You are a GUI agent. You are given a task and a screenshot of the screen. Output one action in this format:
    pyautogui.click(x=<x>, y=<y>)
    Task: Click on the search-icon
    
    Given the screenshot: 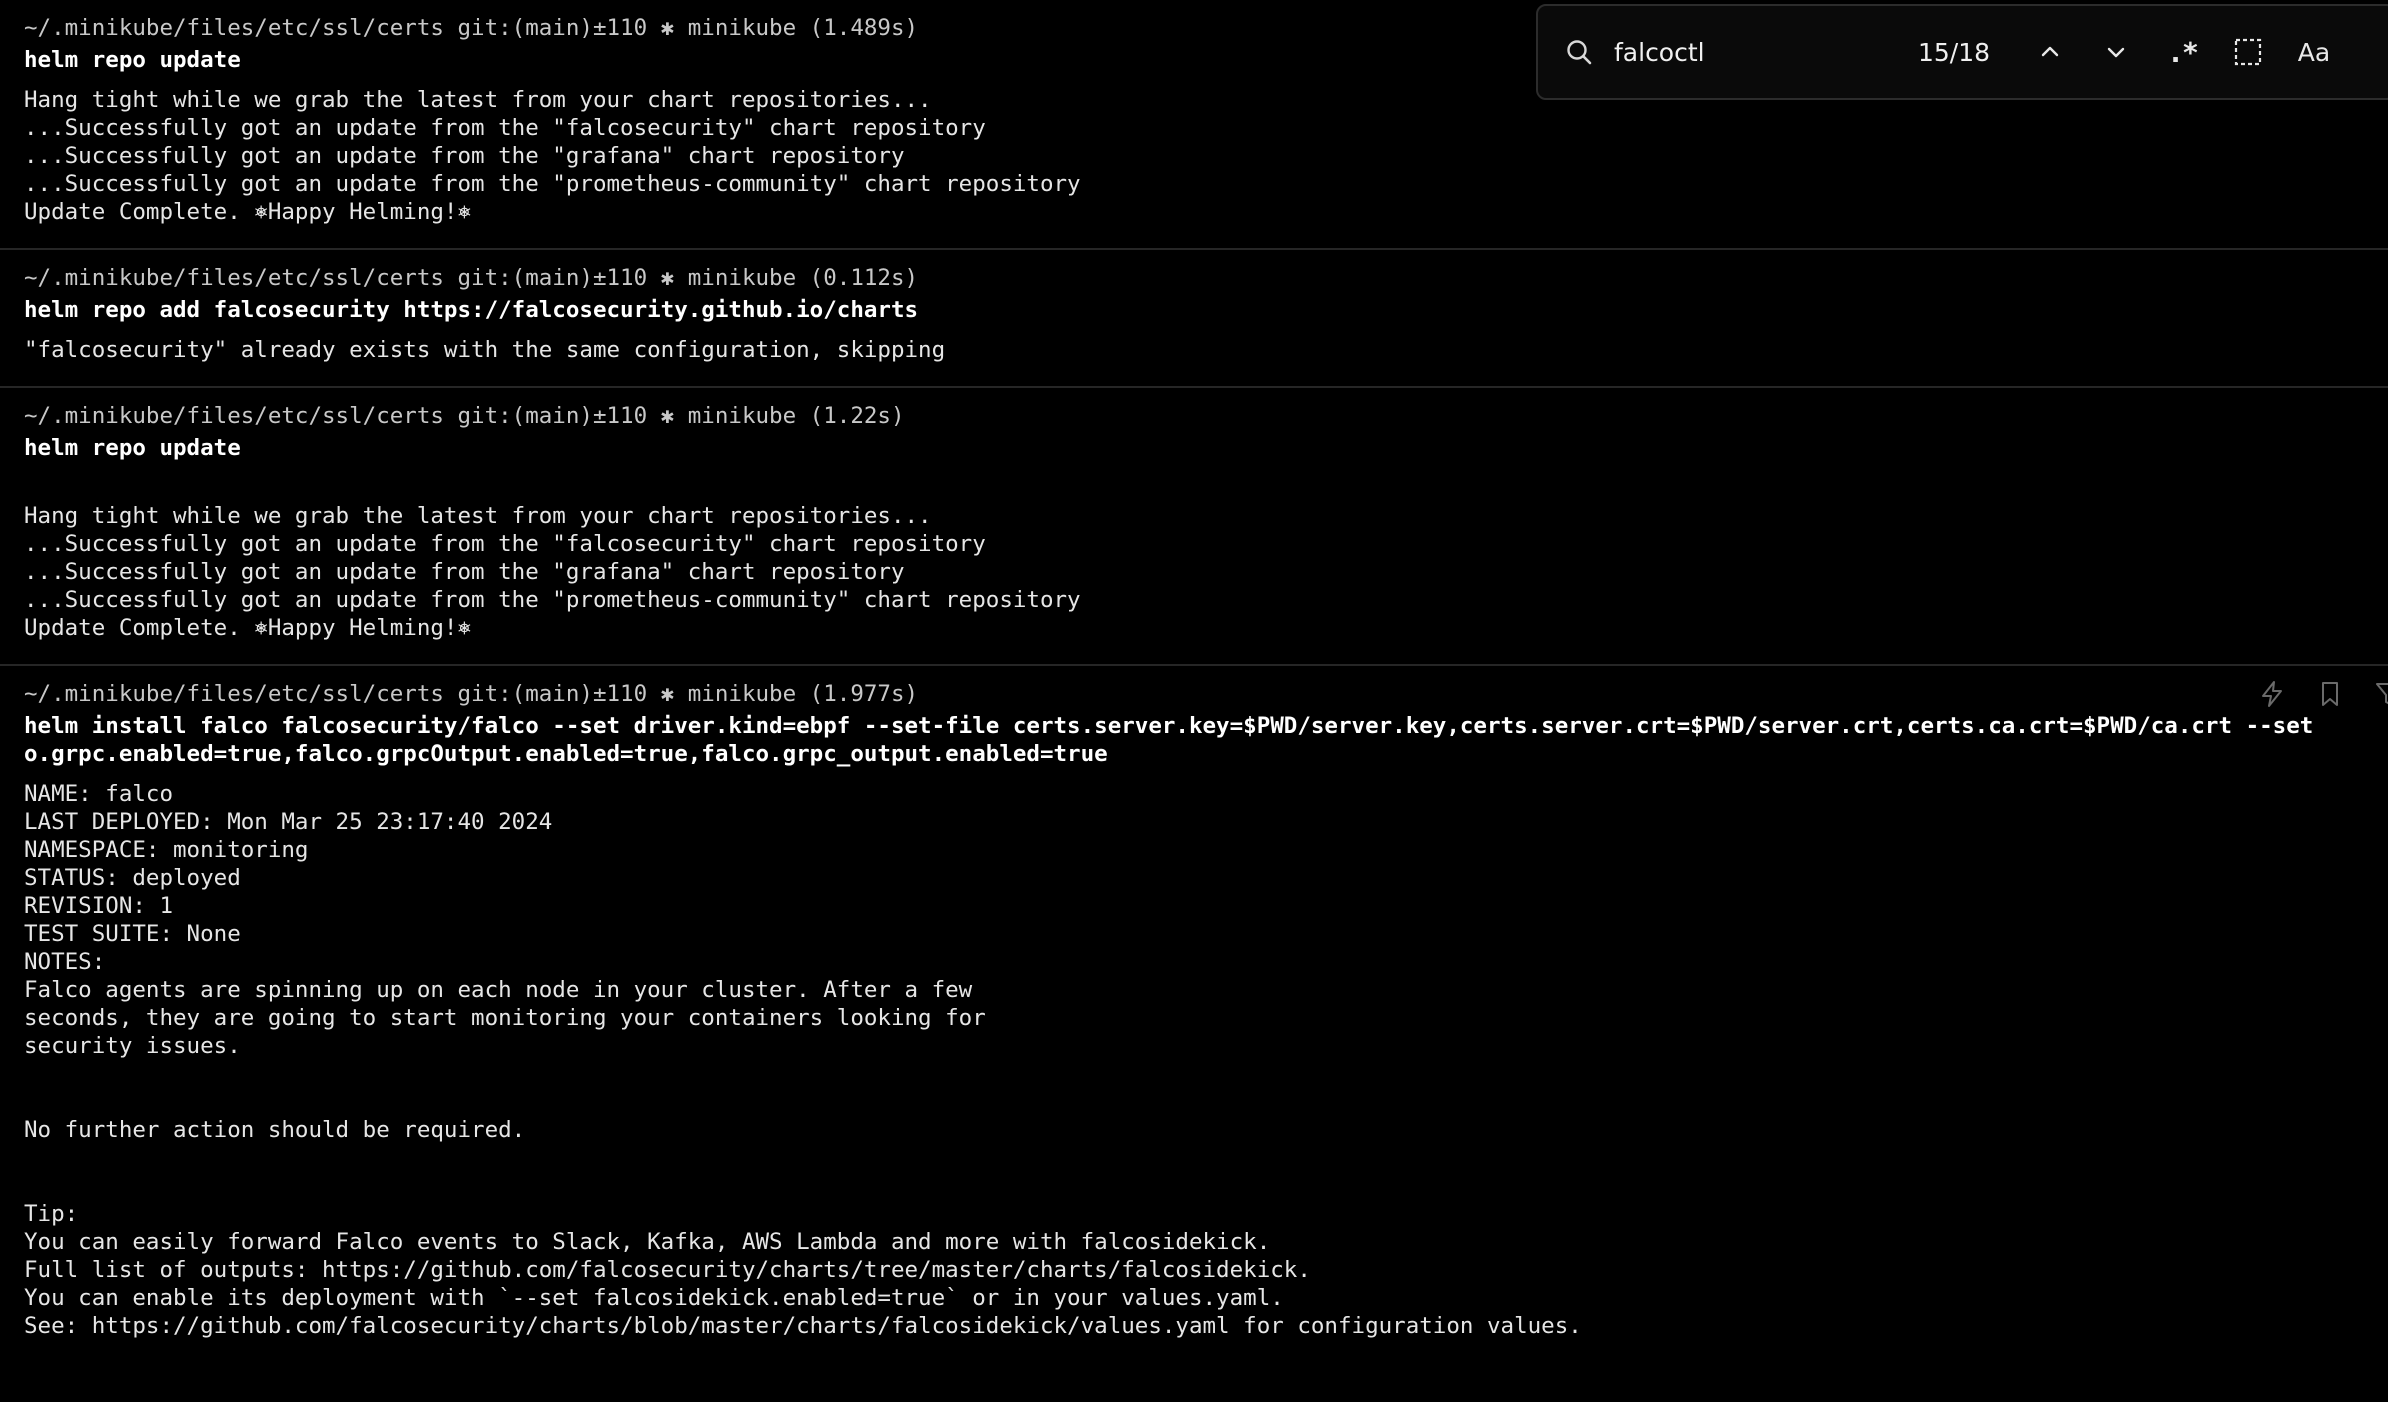 What is the action you would take?
    pyautogui.click(x=1579, y=52)
    